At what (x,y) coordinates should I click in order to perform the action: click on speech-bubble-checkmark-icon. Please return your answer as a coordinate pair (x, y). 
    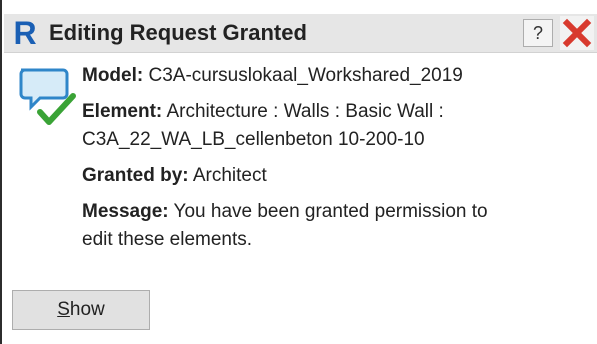
    Looking at the image, I should click on (49, 97).